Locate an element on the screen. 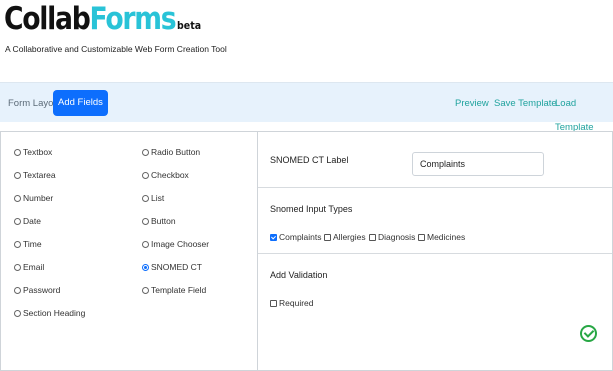 The image size is (613, 371). field-type-section-heading: Section Heading is located at coordinates (49, 313).